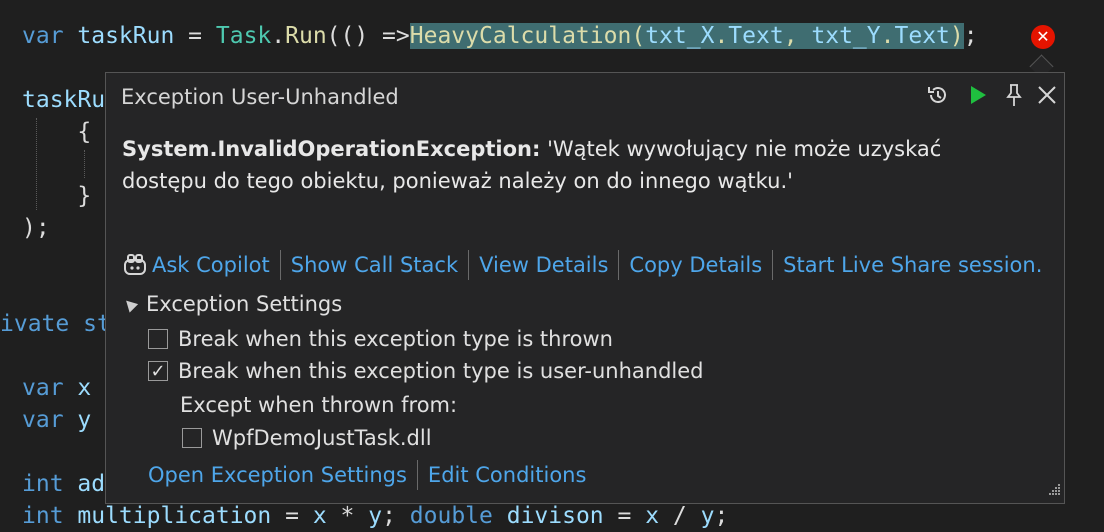 The image size is (1104, 532). Describe the element at coordinates (922, 36) in the screenshot. I see `highlighted-text2: Text` at that location.